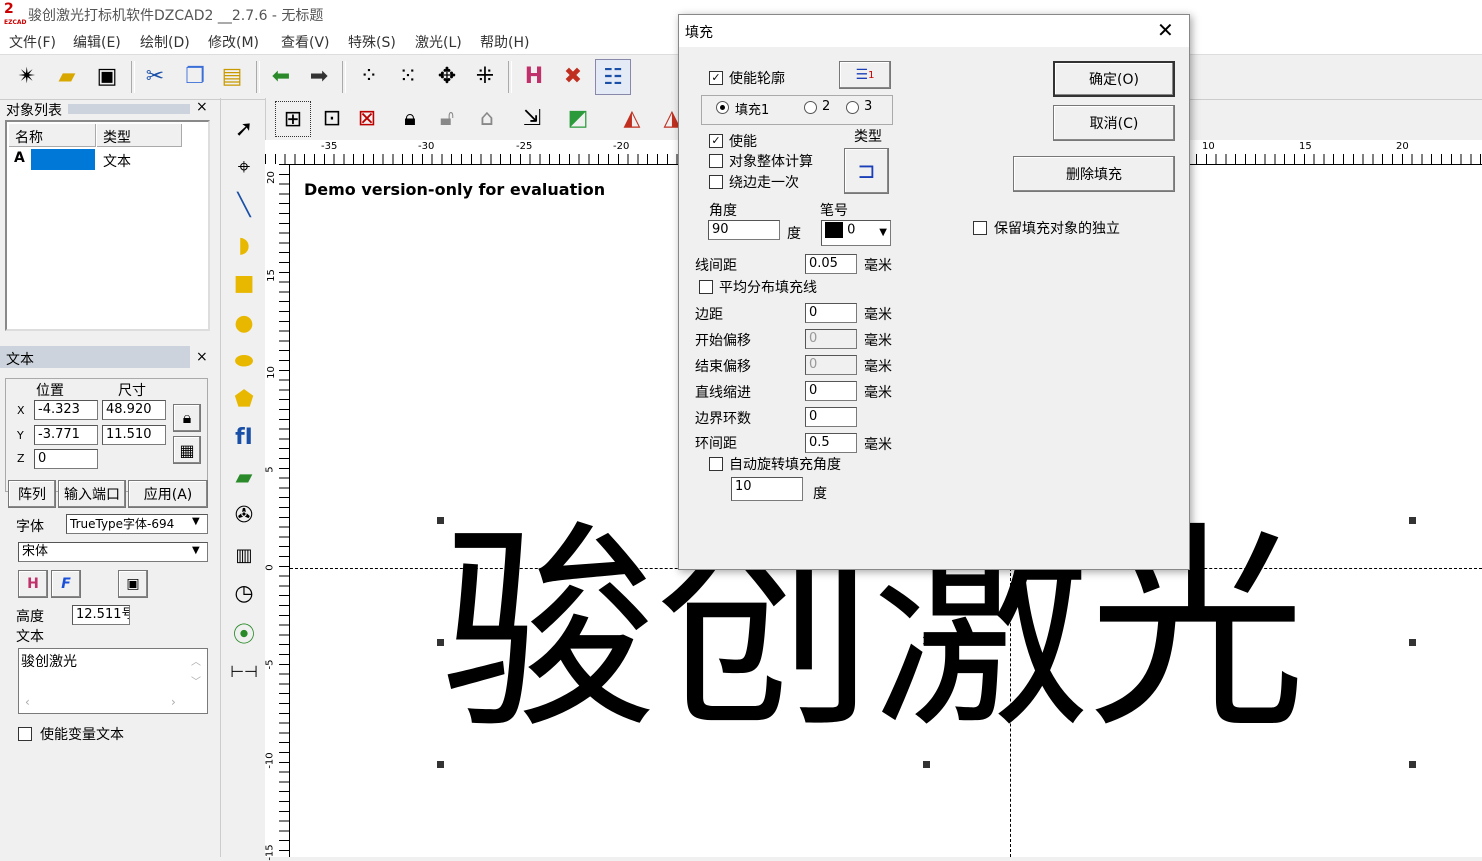 The image size is (1482, 861). What do you see at coordinates (716, 182) in the screenshot?
I see `edge-once-checkbox` at bounding box center [716, 182].